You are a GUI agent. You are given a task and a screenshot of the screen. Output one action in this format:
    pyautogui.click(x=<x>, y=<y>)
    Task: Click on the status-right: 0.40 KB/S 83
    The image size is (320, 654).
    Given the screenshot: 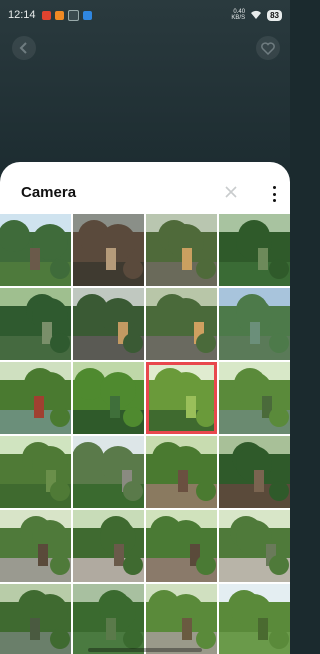 What is the action you would take?
    pyautogui.click(x=256, y=15)
    